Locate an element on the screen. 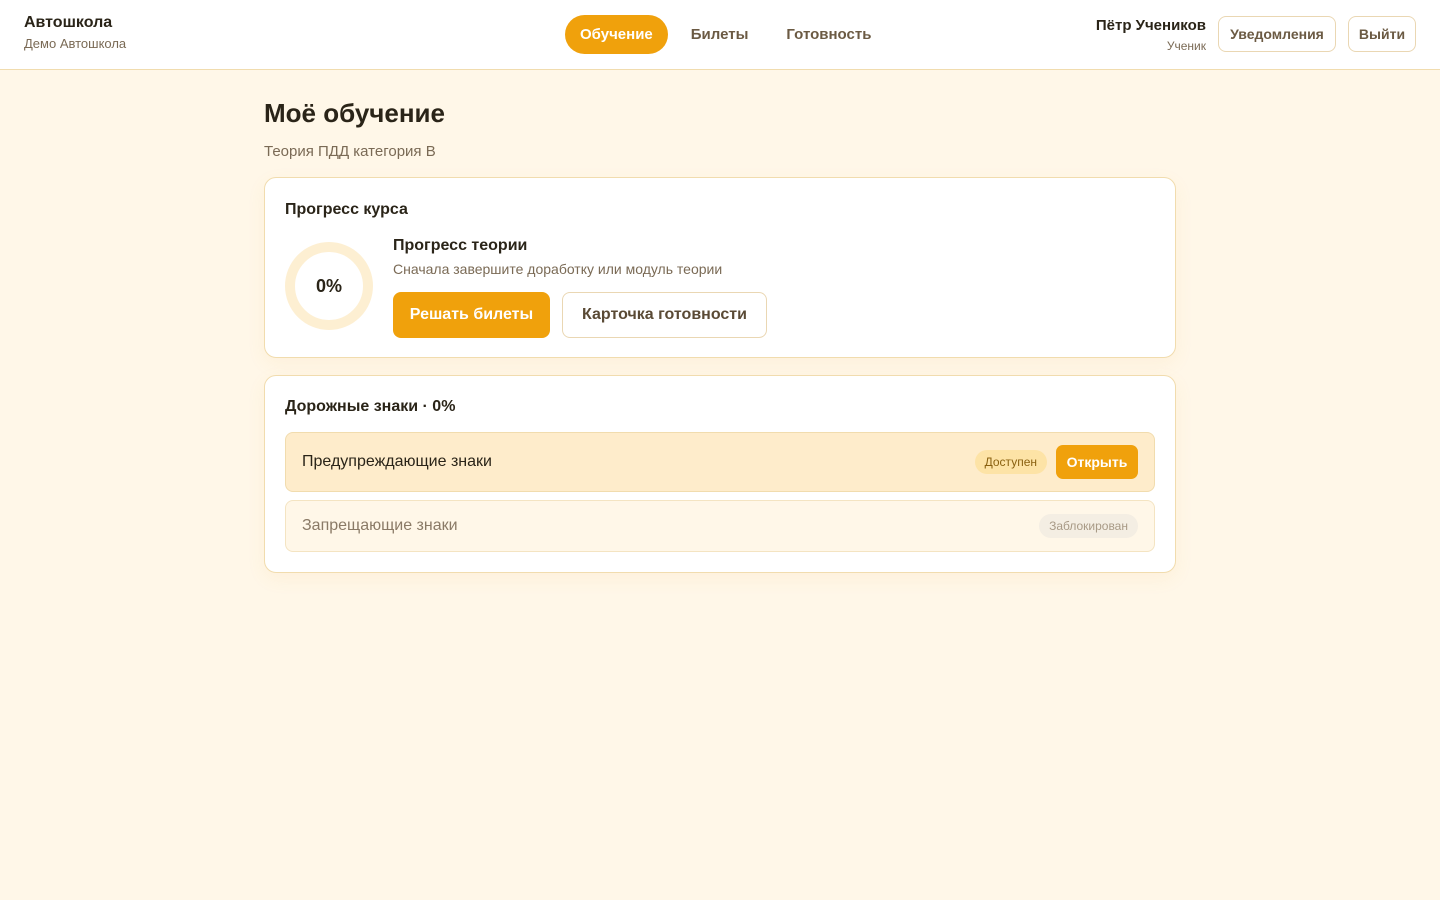 This screenshot has height=900, width=1440. module-name: Запрещающие знаки is located at coordinates (380, 525).